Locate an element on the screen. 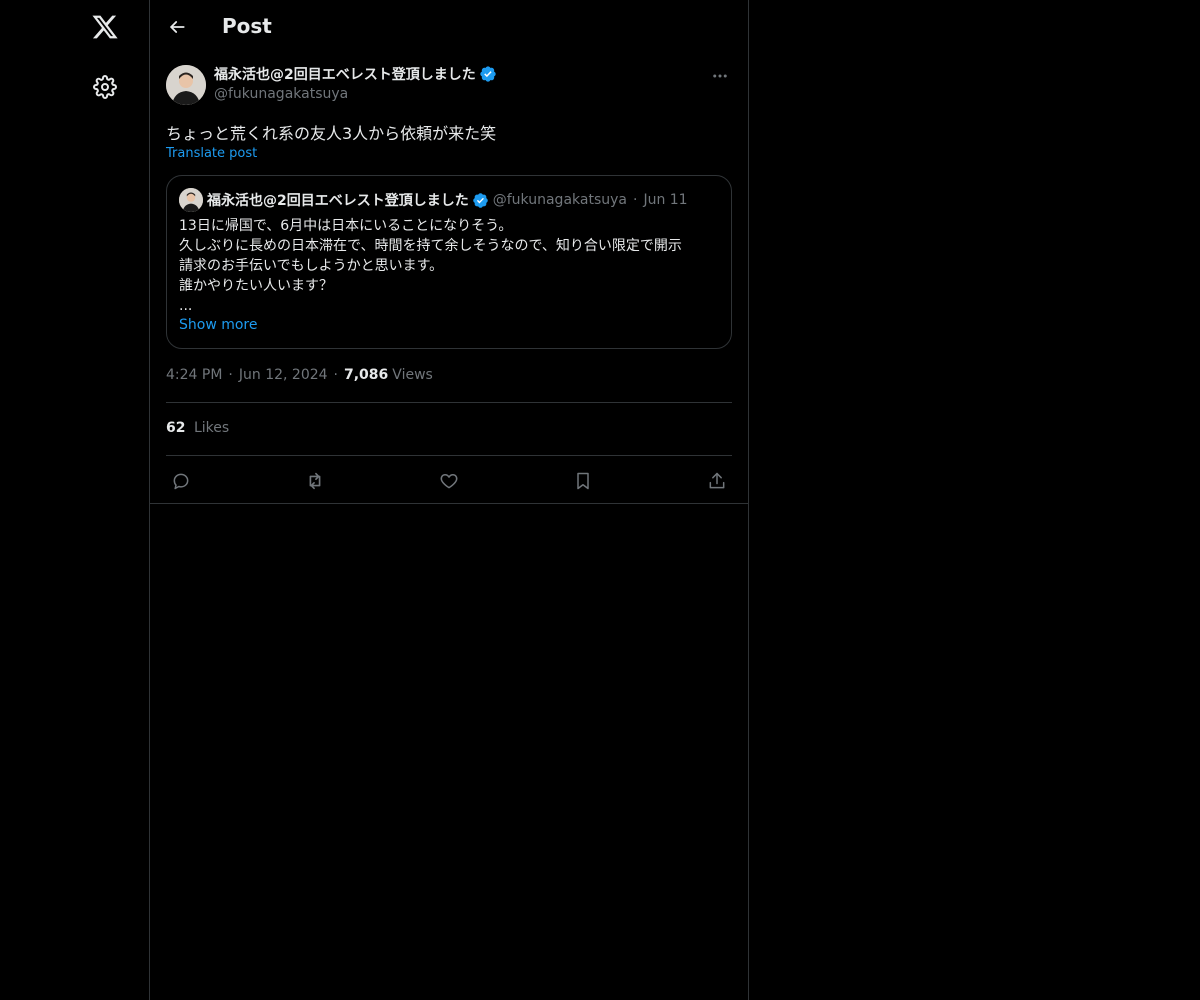 This screenshot has width=1200, height=1000. quote-display-name: 福永活也@2回目エベレスト登頂しました is located at coordinates (338, 201).